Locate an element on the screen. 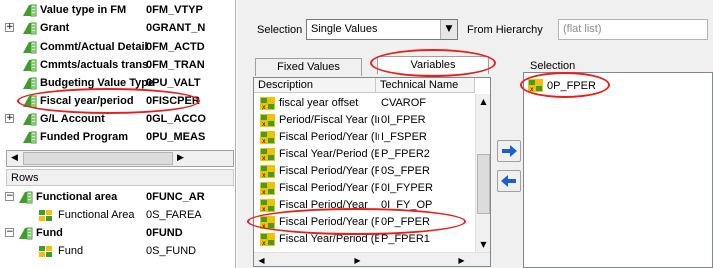  rows-item-functional-area-attr: Functional Area 0S_FAREA is located at coordinates (118, 215).